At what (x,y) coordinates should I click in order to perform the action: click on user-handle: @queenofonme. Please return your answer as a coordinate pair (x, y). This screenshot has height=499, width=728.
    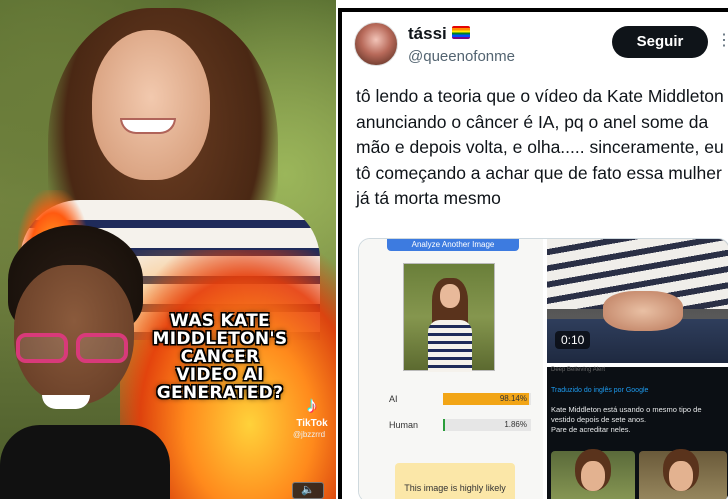
    Looking at the image, I should click on (461, 56).